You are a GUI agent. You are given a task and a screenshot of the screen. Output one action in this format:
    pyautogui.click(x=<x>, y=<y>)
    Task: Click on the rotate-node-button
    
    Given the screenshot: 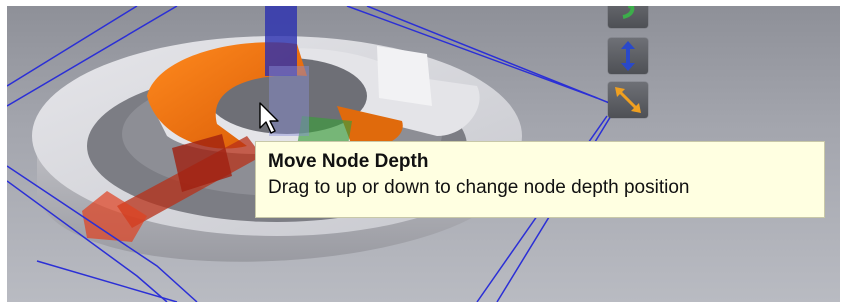 What is the action you would take?
    pyautogui.click(x=628, y=17)
    